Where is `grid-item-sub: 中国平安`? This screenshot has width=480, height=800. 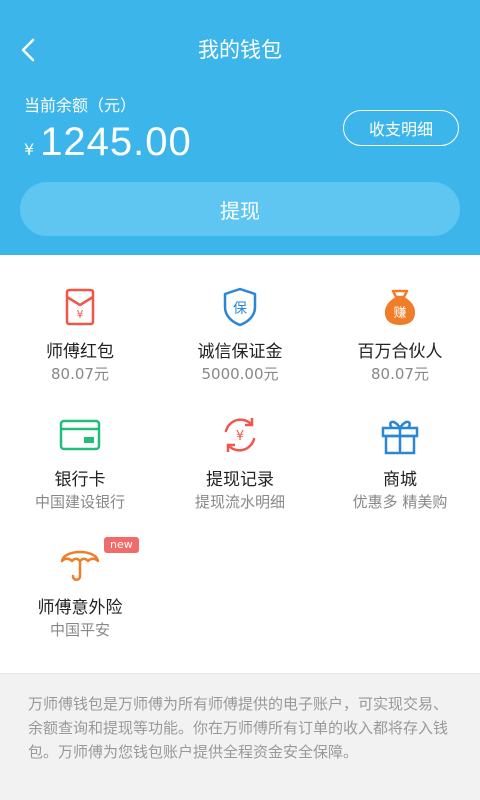 grid-item-sub: 中国平安 is located at coordinates (79, 630).